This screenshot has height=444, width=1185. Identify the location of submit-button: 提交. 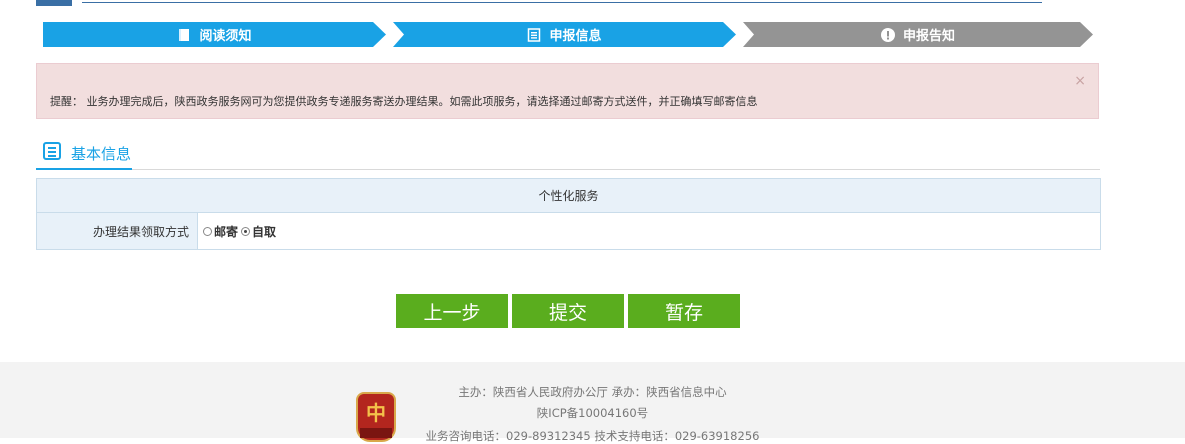
(568, 311).